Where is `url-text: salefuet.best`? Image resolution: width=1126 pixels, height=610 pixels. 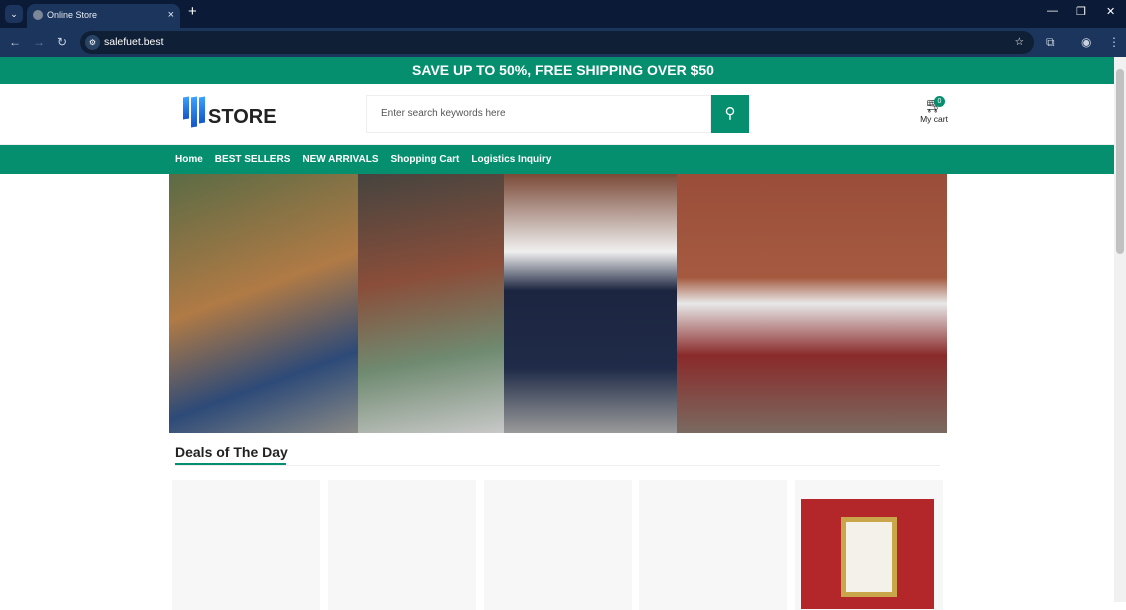
url-text: salefuet.best is located at coordinates (134, 42).